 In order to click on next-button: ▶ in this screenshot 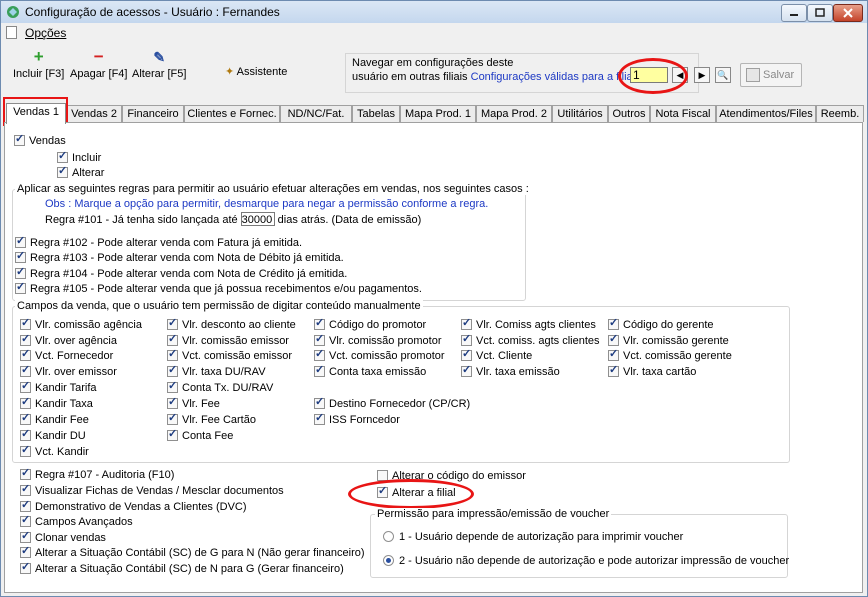, I will do `click(702, 75)`.